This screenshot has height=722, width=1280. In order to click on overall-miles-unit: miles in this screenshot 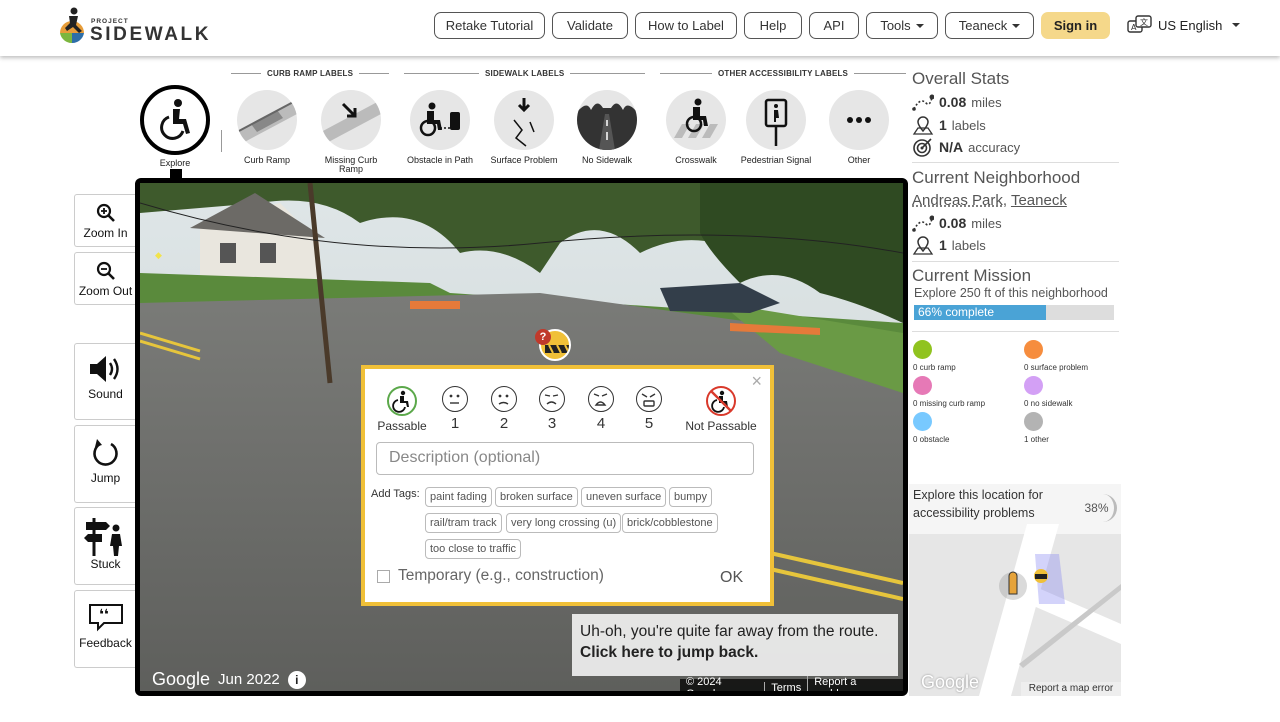, I will do `click(986, 102)`.